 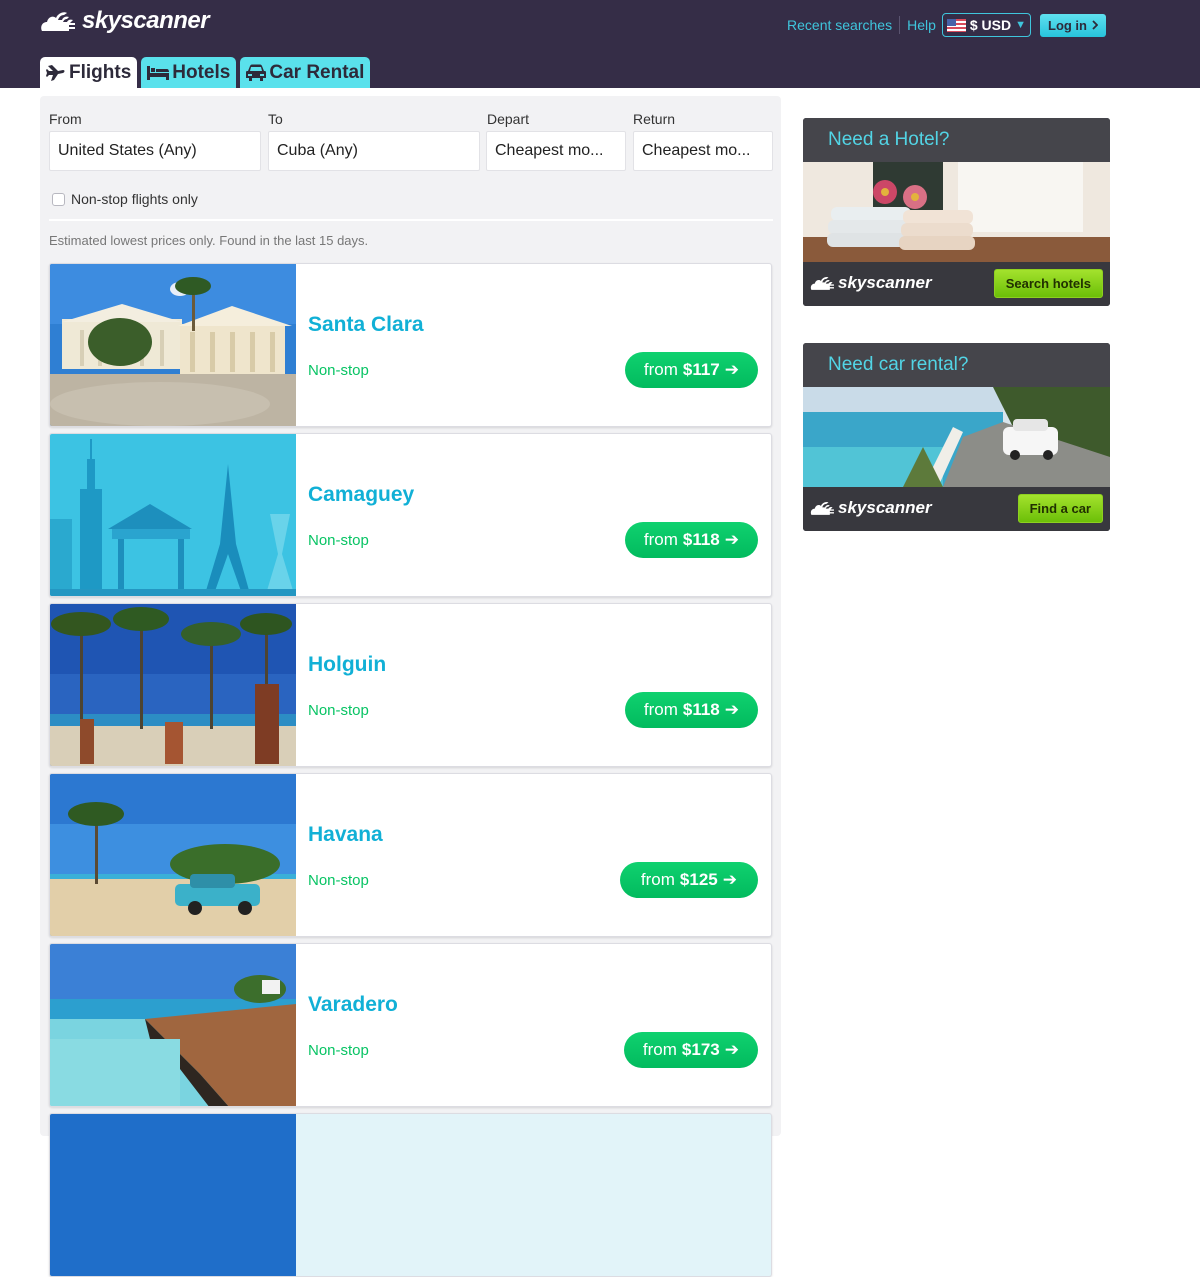 I want to click on section-divider, so click(x=411, y=220).